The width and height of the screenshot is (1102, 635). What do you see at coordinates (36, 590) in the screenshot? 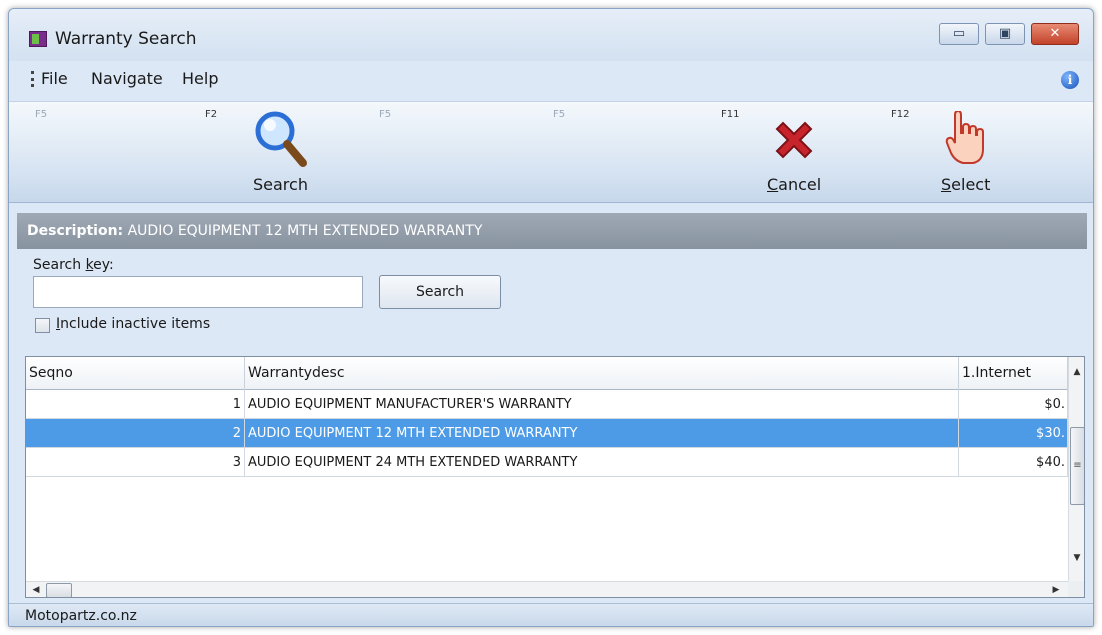
I see `scroll-left-icon: ◀` at bounding box center [36, 590].